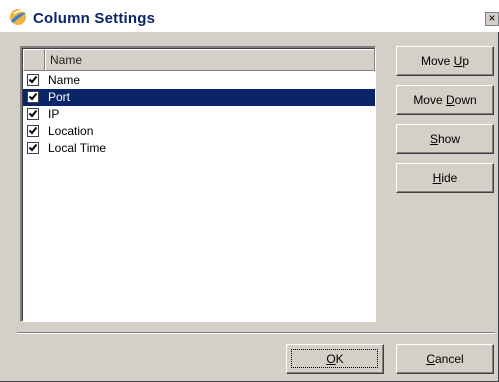 The height and width of the screenshot is (382, 499). I want to click on dialog-title: Column Settings, so click(94, 18).